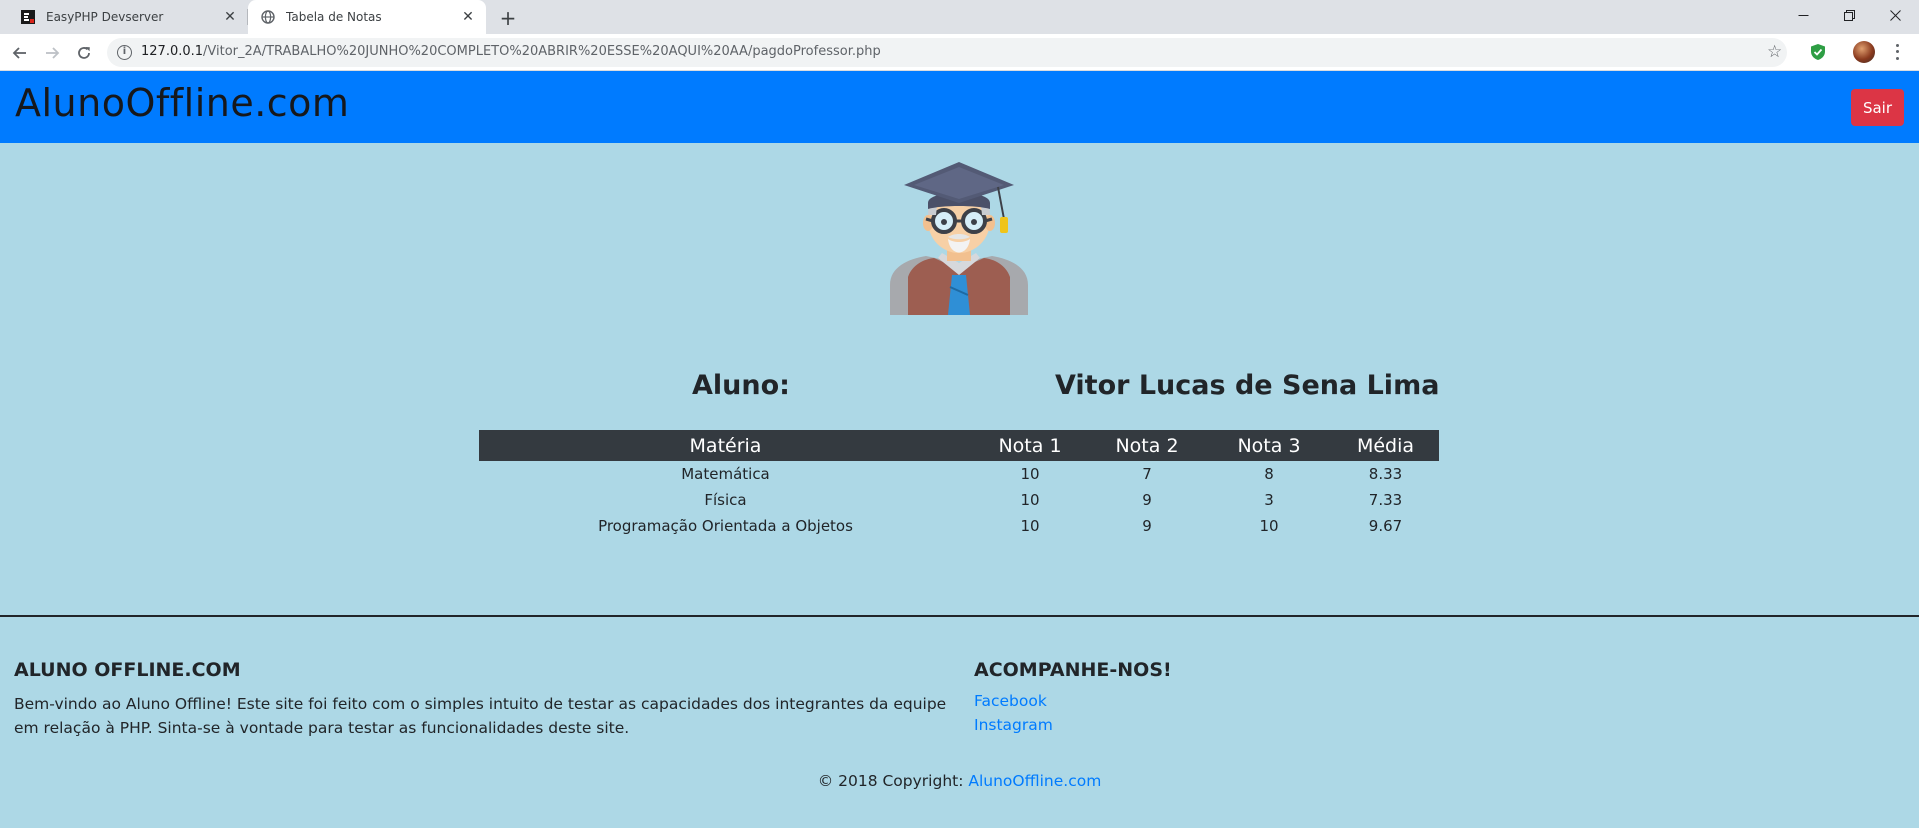 The height and width of the screenshot is (828, 1919). I want to click on footer-follow-title: ACOMPANHE-NOS!, so click(1073, 670).